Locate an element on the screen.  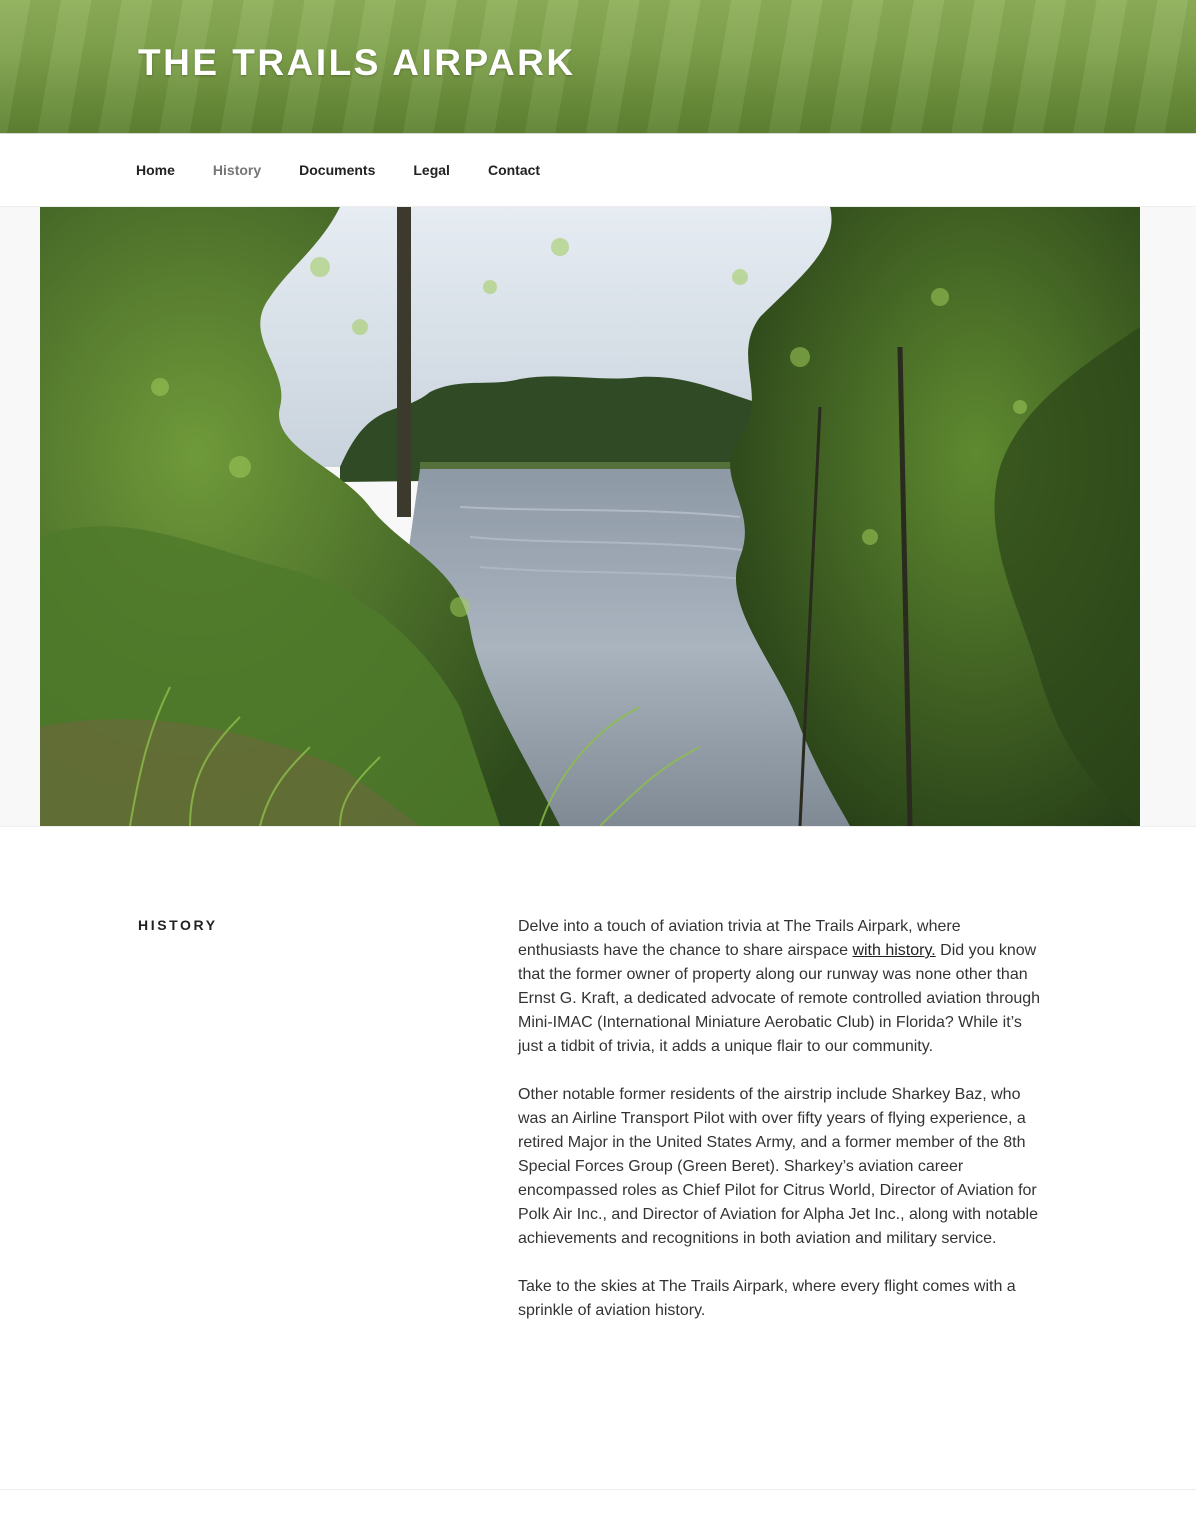
nav-list: Home History Documents Legal Contact is located at coordinates (357, 170).